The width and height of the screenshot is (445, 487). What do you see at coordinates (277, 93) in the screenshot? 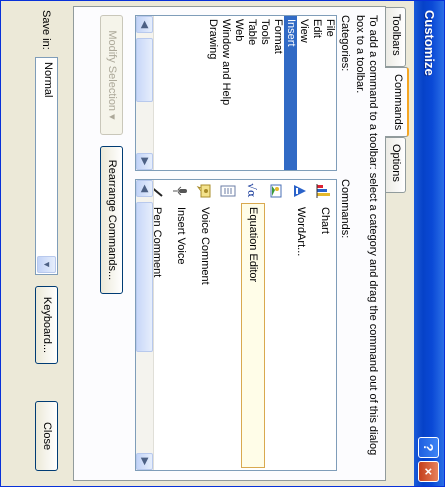
I see `category-item: Format` at bounding box center [277, 93].